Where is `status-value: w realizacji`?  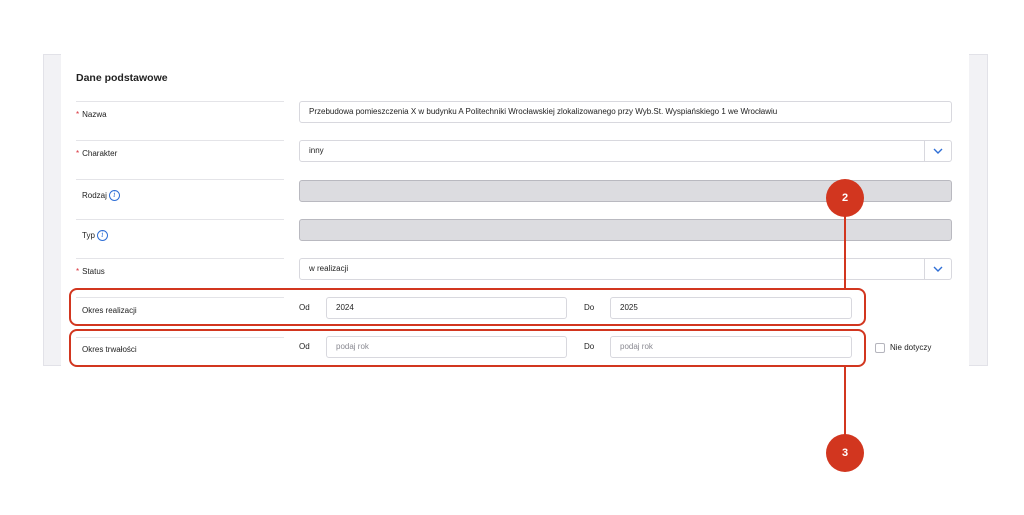
status-value: w realizacji is located at coordinates (329, 268).